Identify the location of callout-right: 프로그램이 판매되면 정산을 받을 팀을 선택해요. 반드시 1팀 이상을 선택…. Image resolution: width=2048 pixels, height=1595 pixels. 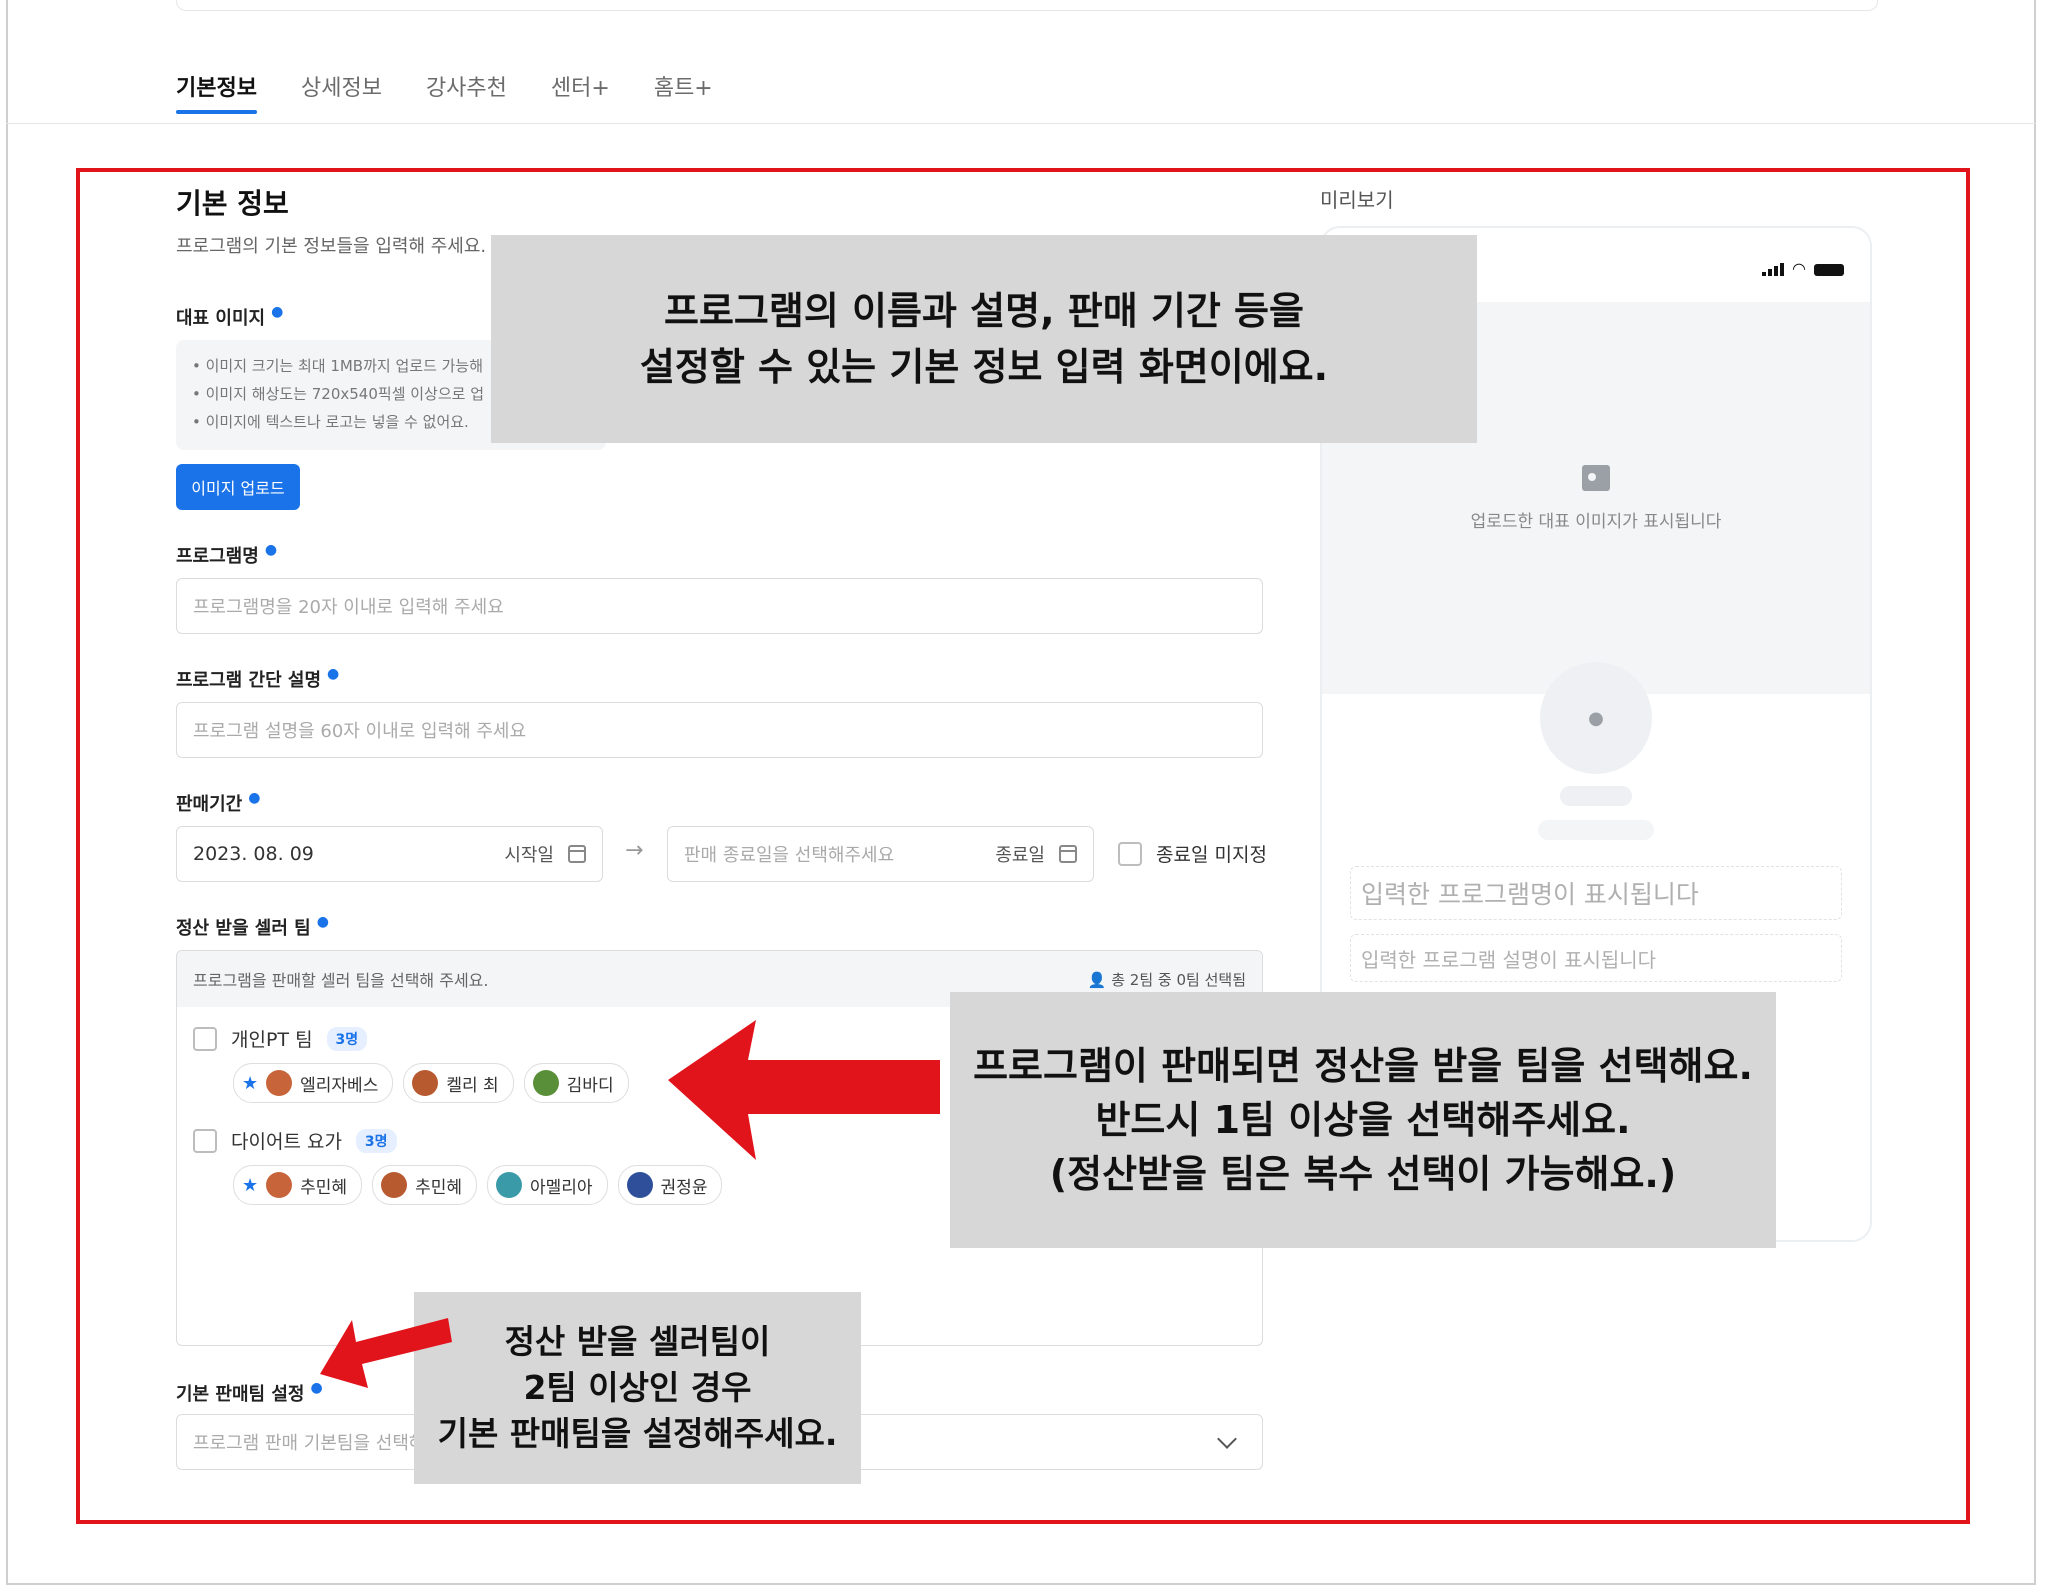
(1363, 1120).